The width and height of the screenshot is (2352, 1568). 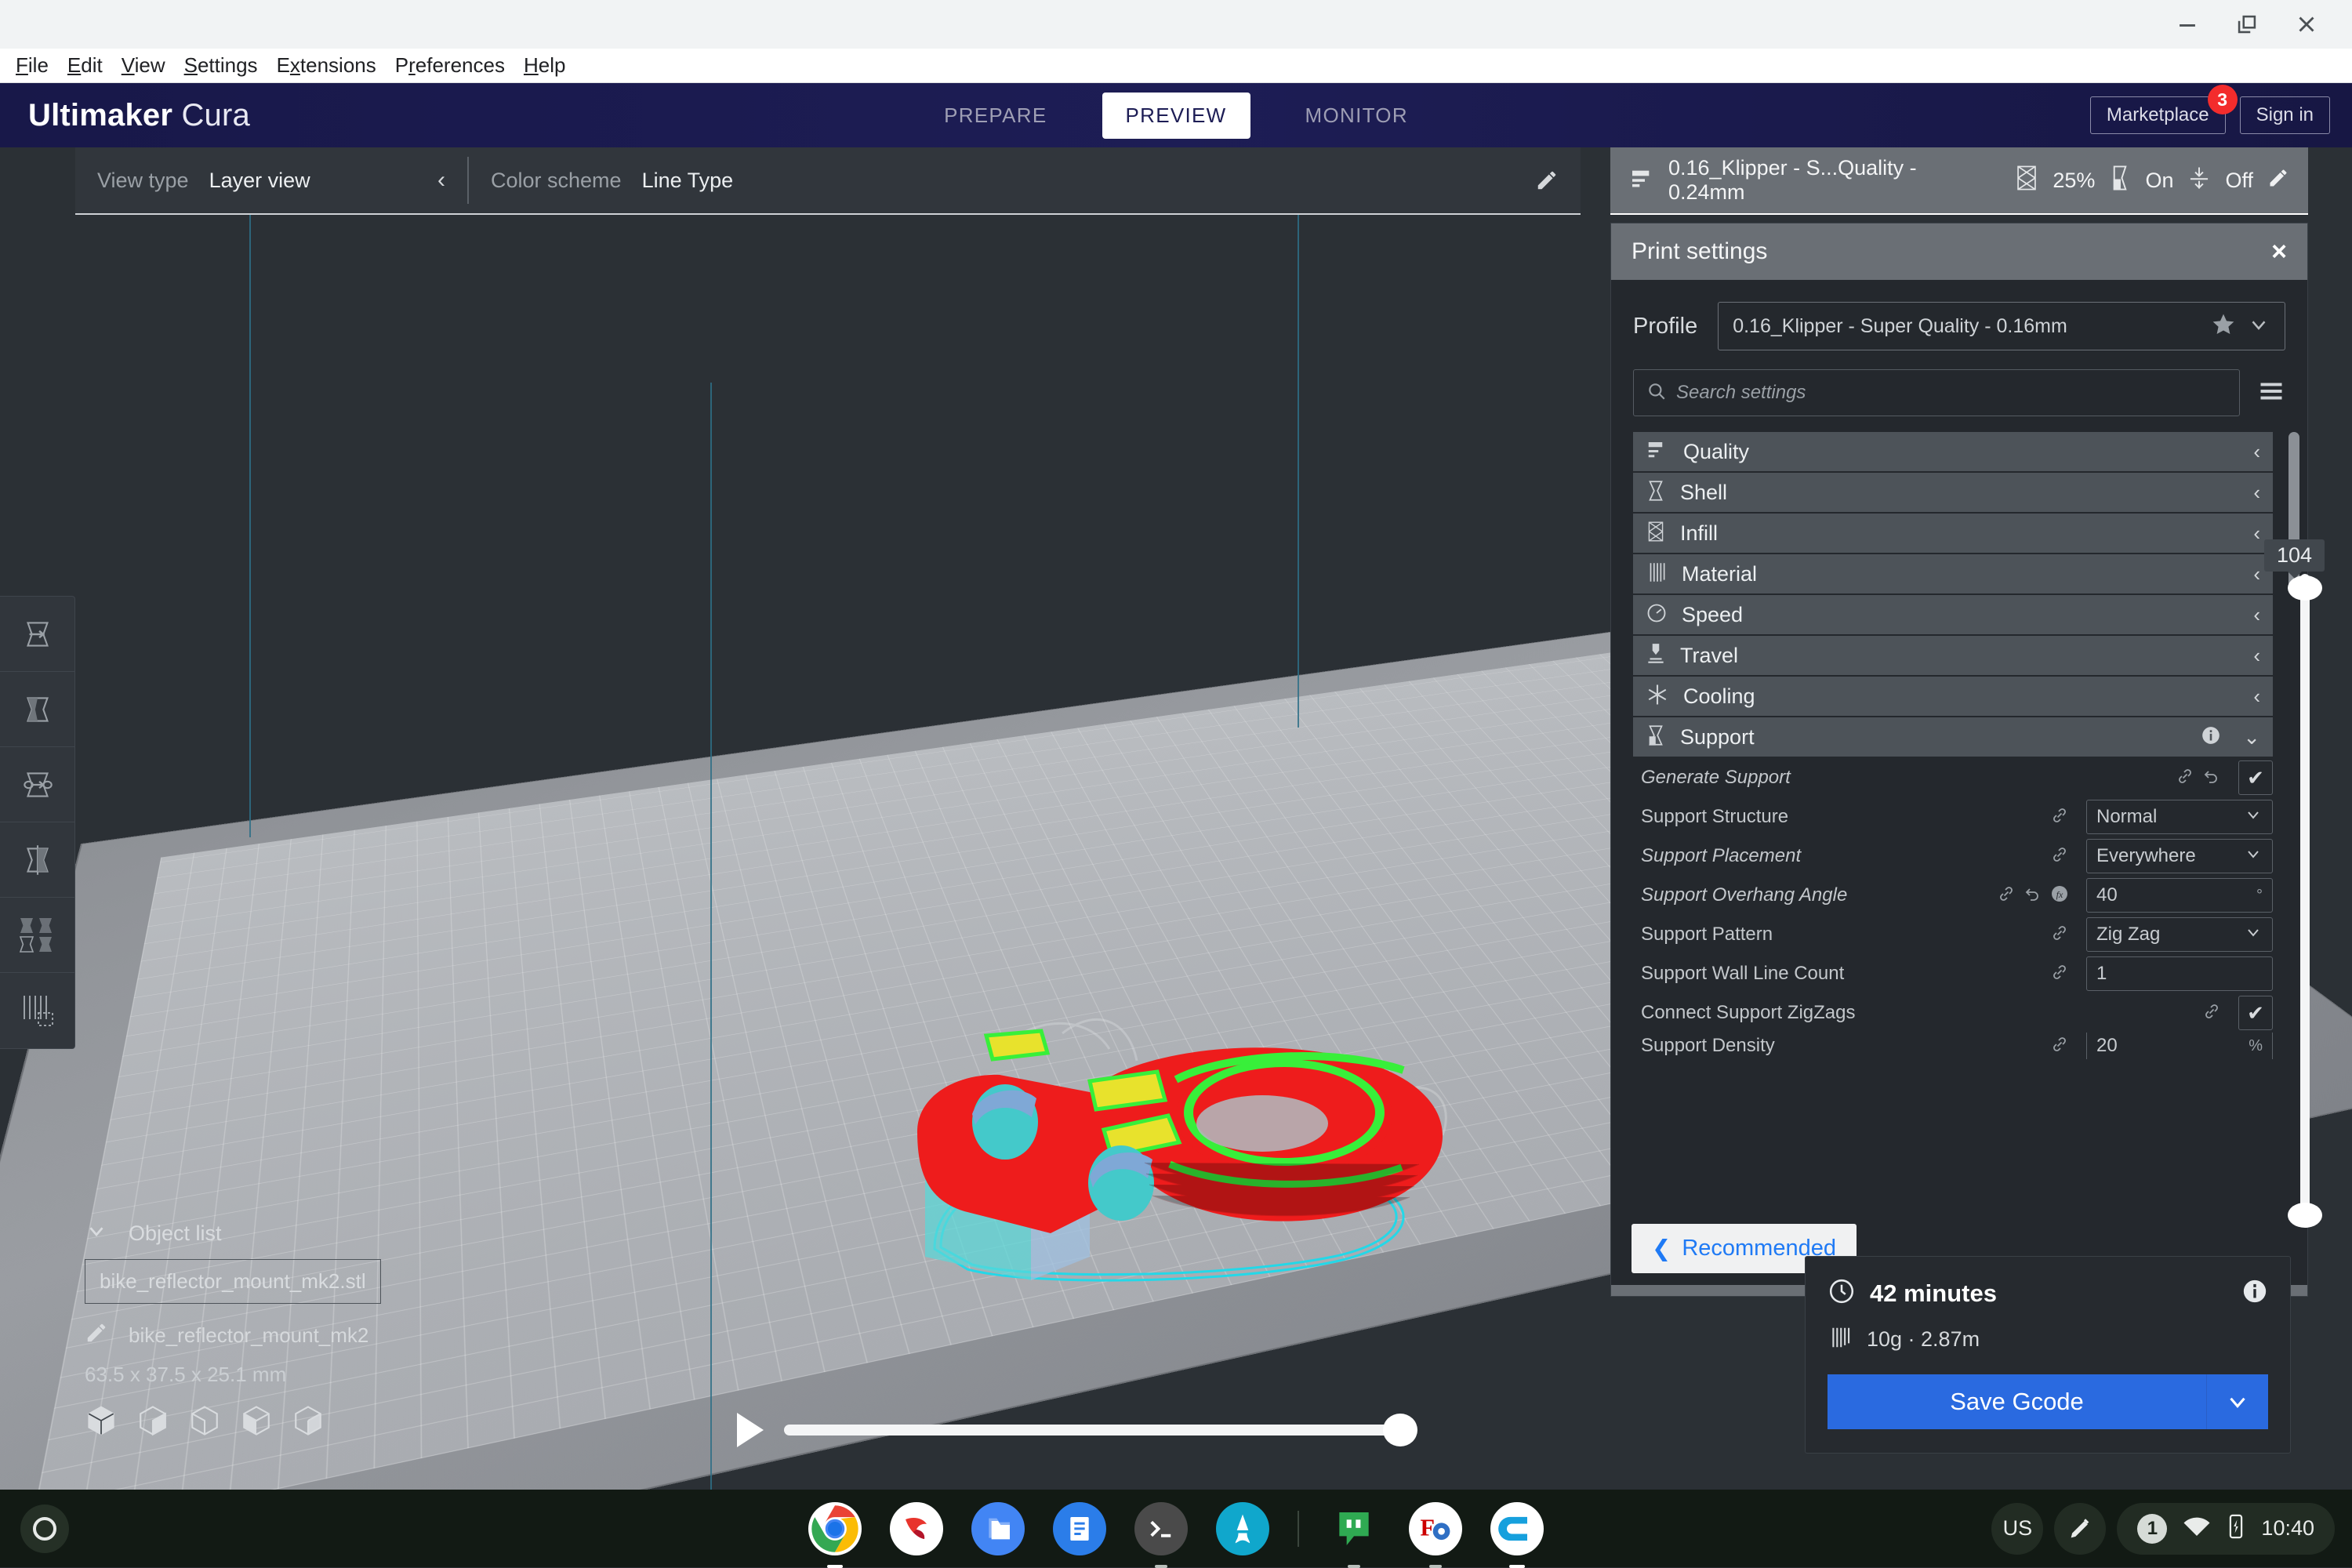 I want to click on menu-file: File, so click(x=32, y=65).